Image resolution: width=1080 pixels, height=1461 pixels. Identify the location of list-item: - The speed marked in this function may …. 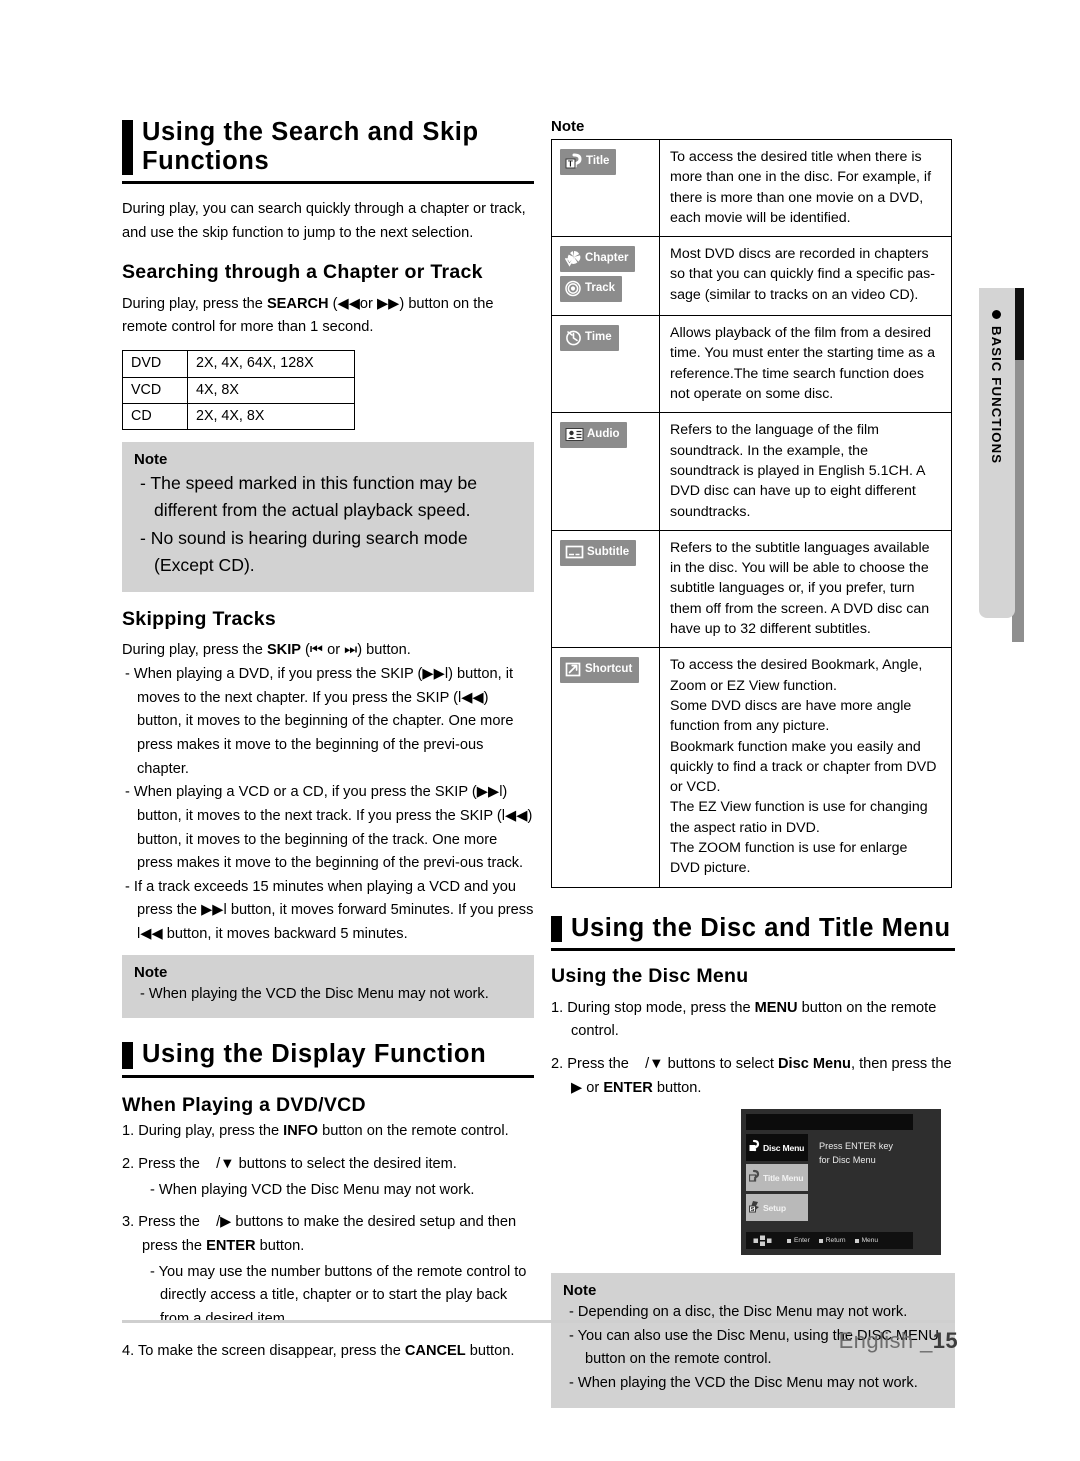
(309, 496).